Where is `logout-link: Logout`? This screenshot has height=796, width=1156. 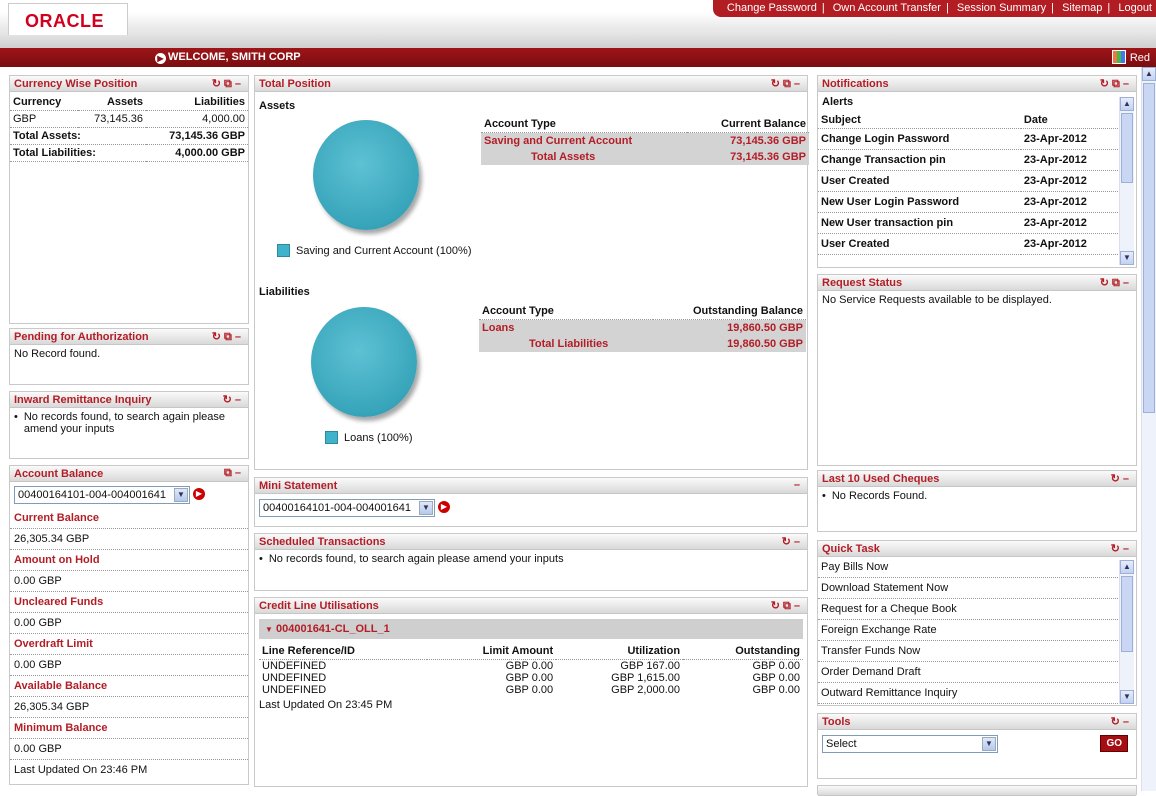 logout-link: Logout is located at coordinates (1135, 8).